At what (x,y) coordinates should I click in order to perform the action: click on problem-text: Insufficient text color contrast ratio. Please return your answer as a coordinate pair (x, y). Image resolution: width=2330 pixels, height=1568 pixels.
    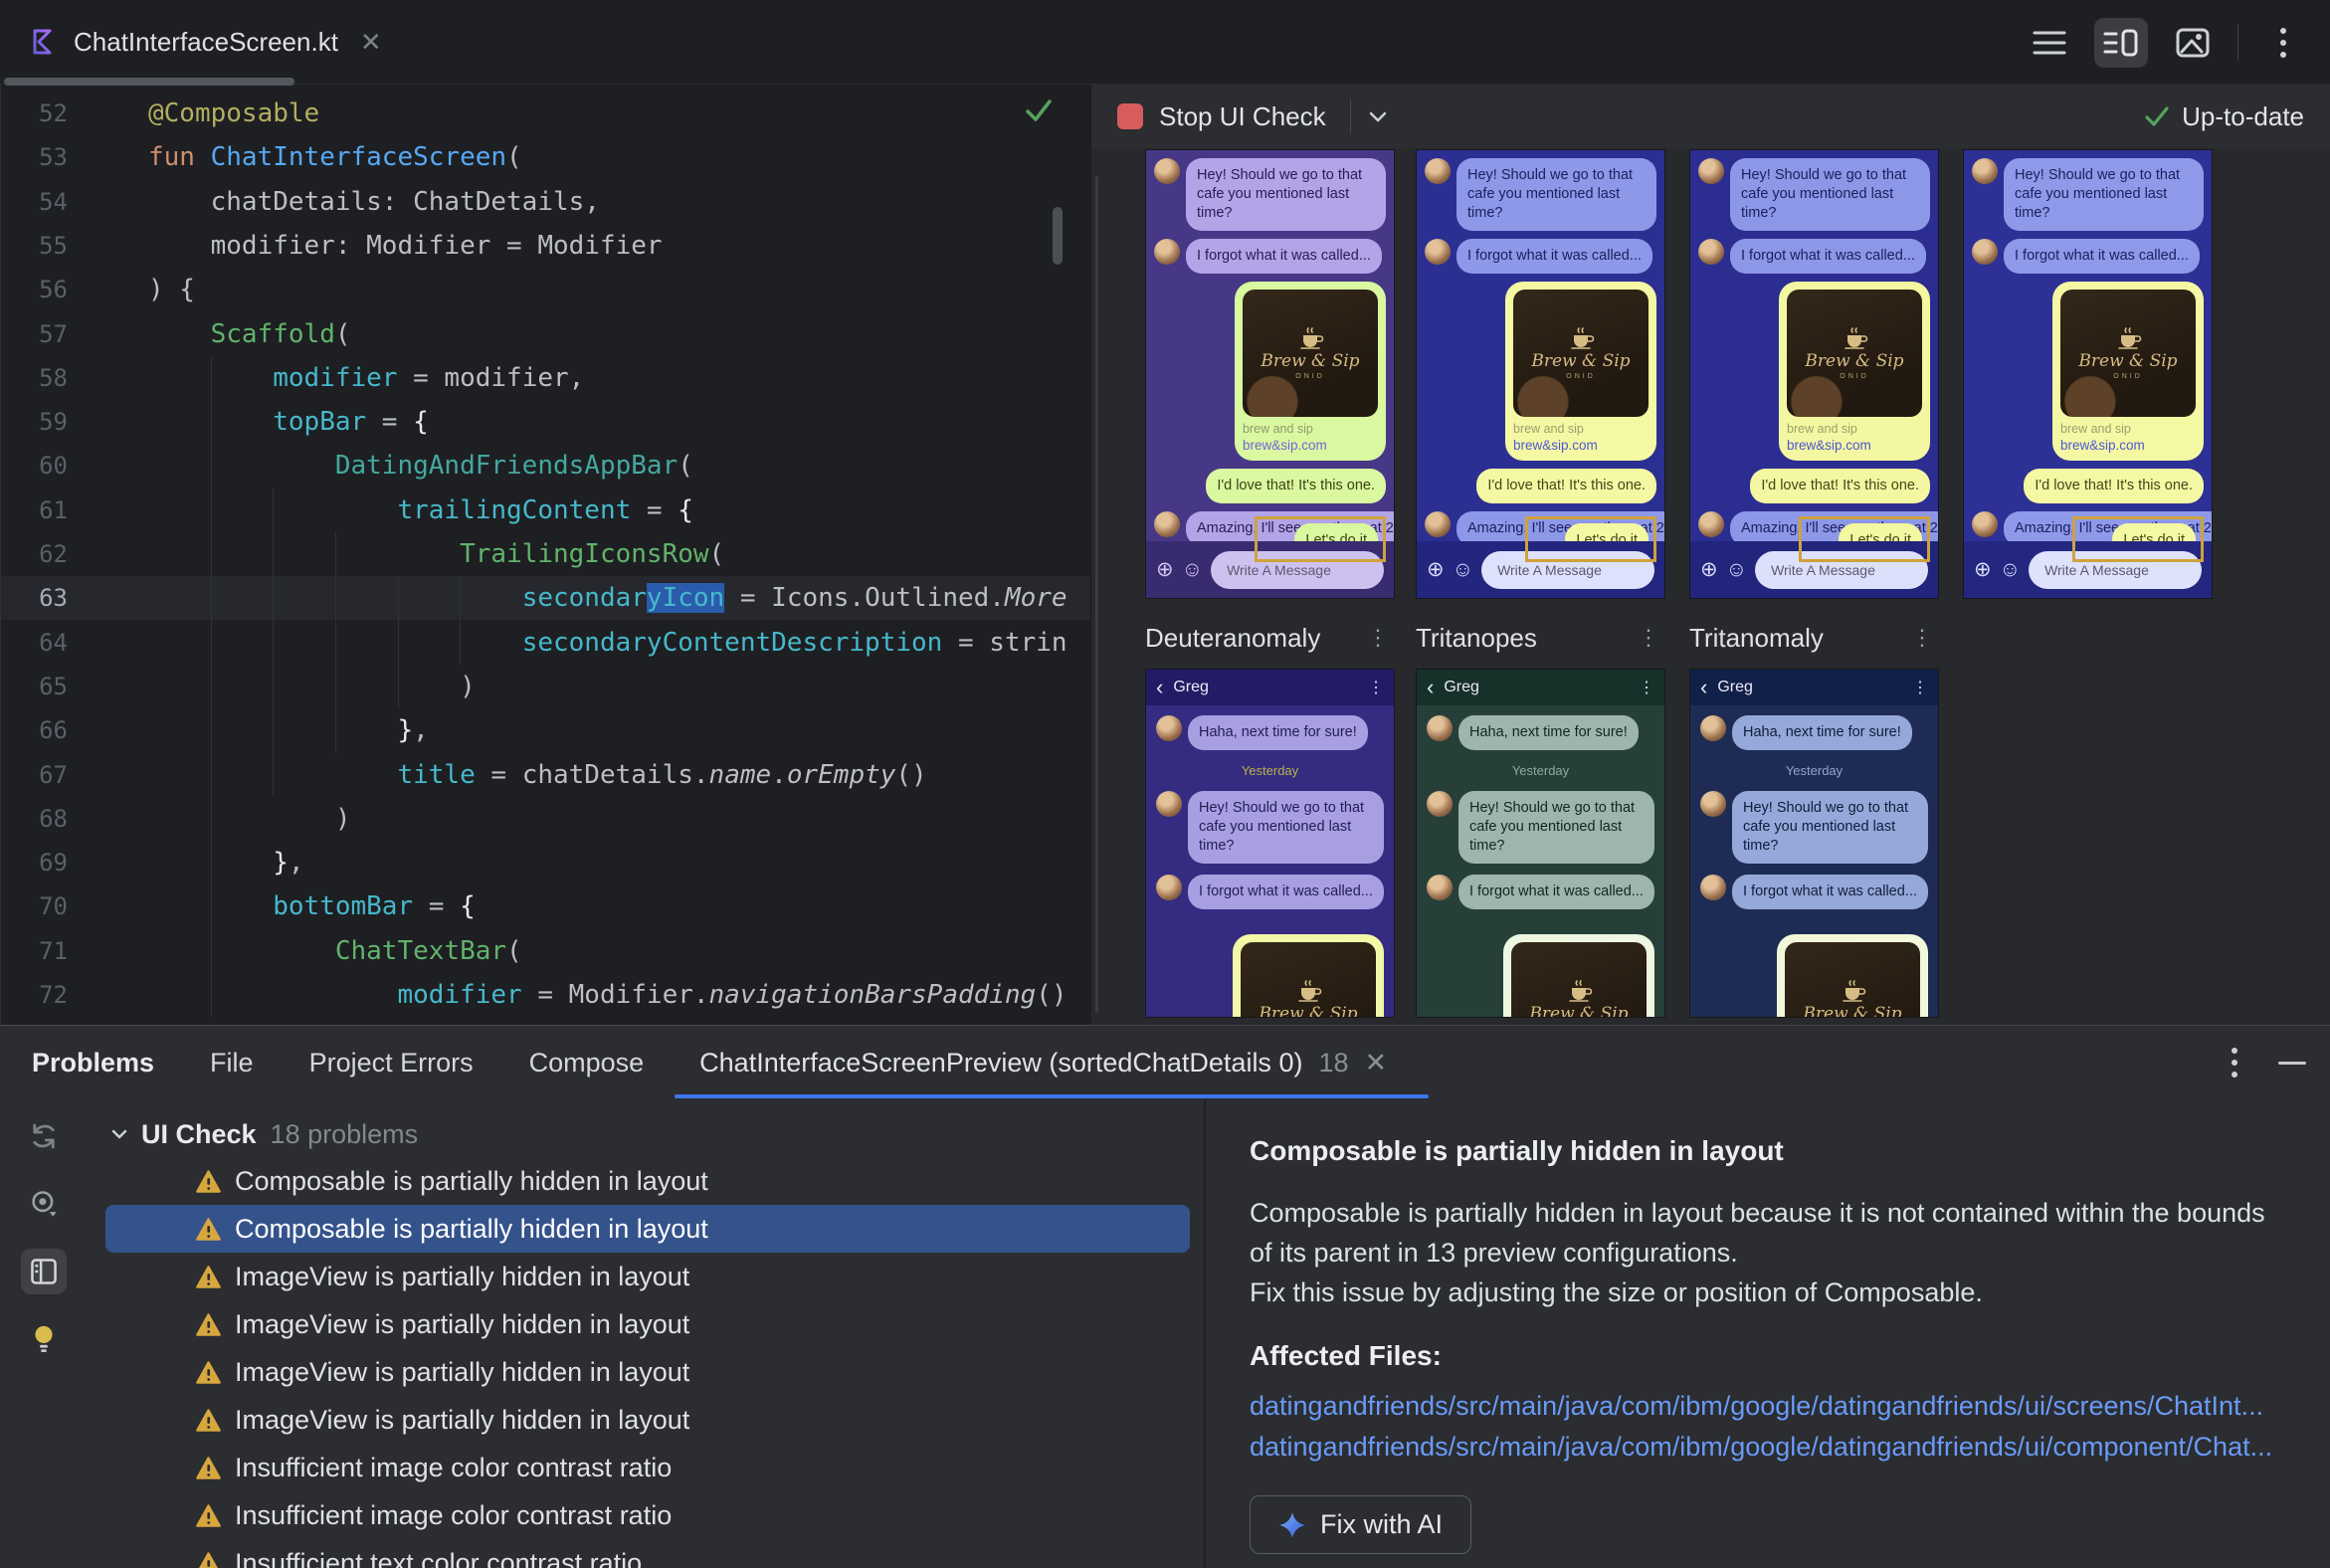
    Looking at the image, I should click on (439, 1557).